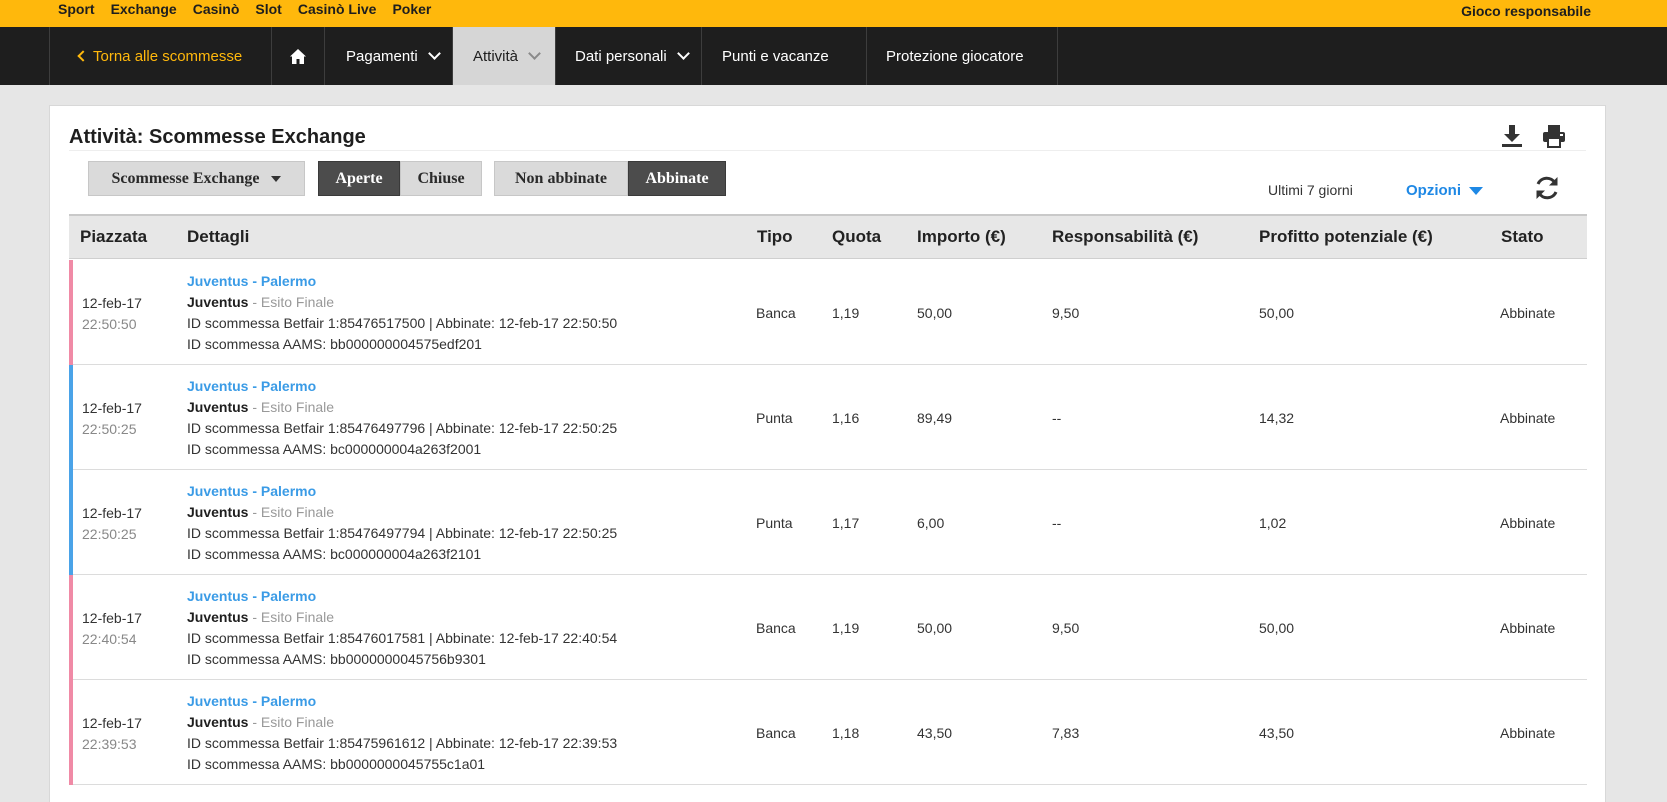 Image resolution: width=1667 pixels, height=802 pixels. What do you see at coordinates (846, 628) in the screenshot?
I see `odds-cell: 1,19` at bounding box center [846, 628].